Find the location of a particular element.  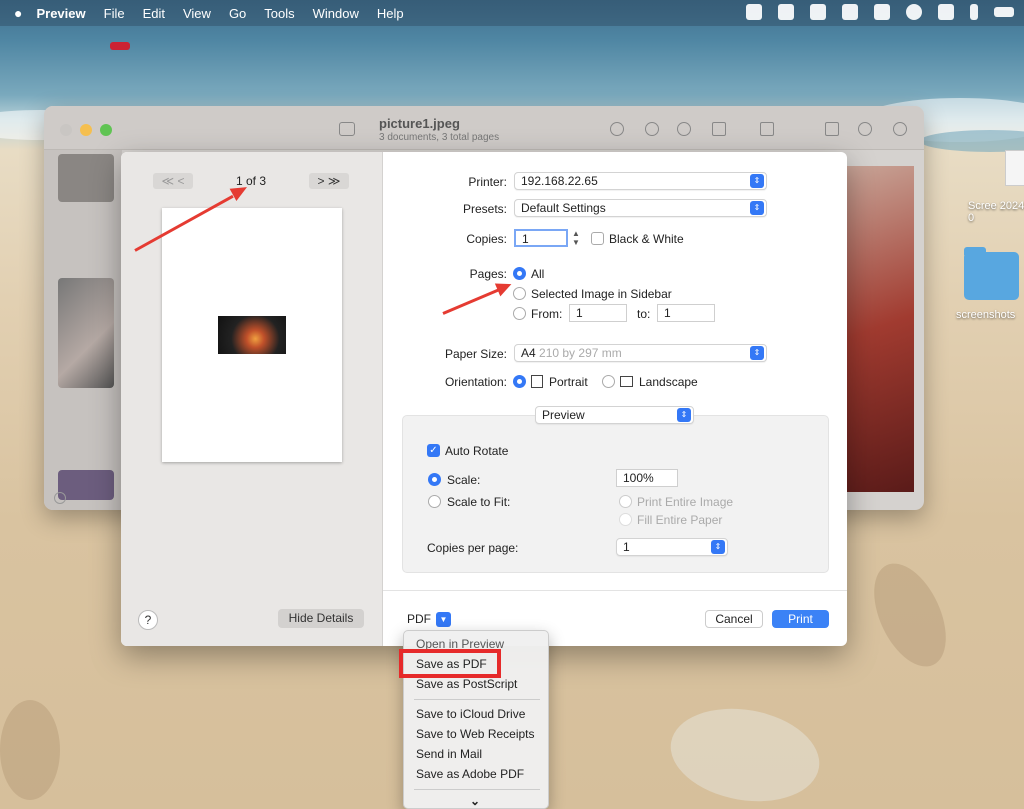

scale-to-fit-radio is located at coordinates (434, 501).